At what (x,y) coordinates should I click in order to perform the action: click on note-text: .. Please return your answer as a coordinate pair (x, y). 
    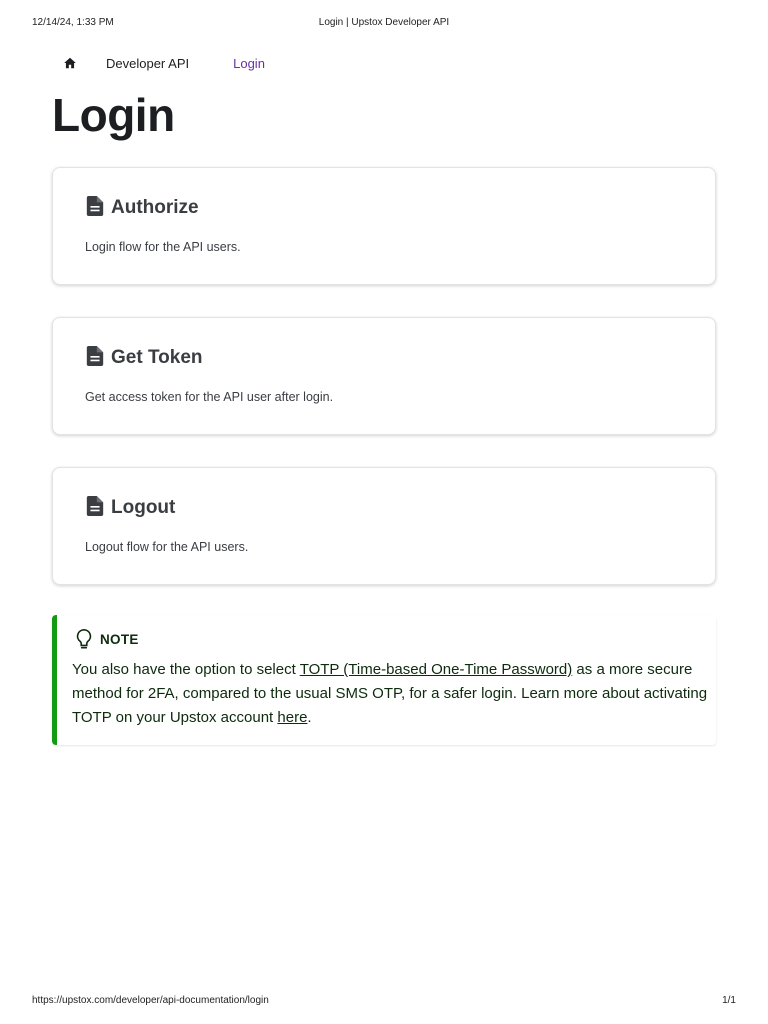
    Looking at the image, I should click on (309, 717).